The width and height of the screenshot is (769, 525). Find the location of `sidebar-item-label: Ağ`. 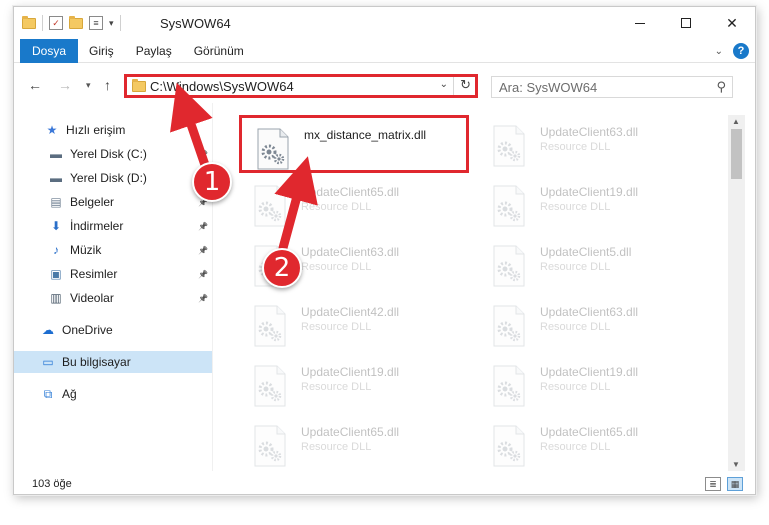

sidebar-item-label: Ağ is located at coordinates (69, 394).